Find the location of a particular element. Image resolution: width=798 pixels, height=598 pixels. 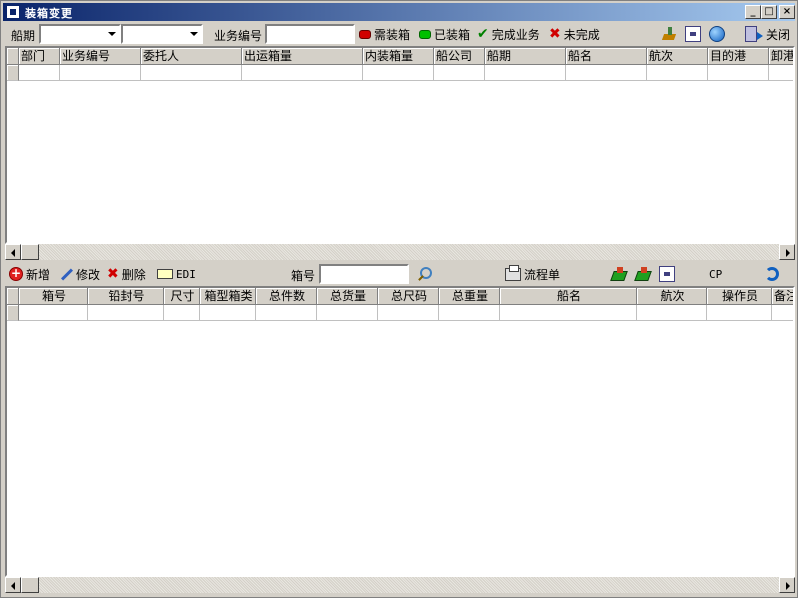

col-header: 委托人 is located at coordinates (191, 56).